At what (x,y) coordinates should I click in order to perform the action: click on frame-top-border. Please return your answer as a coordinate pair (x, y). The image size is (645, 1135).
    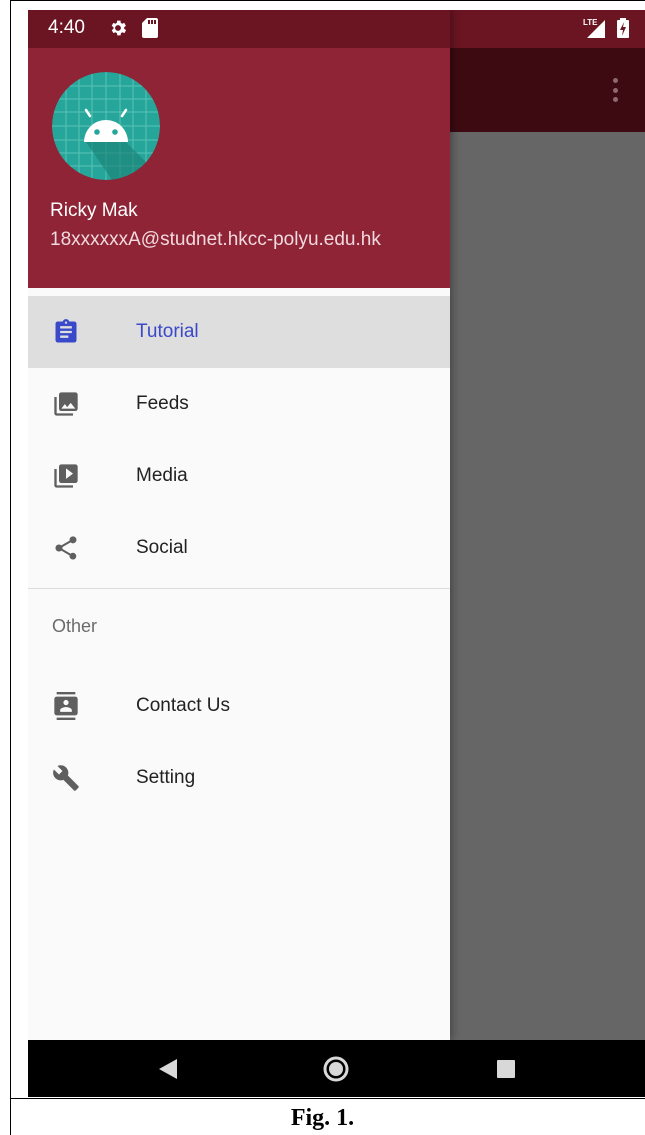
    Looking at the image, I should click on (327, 0).